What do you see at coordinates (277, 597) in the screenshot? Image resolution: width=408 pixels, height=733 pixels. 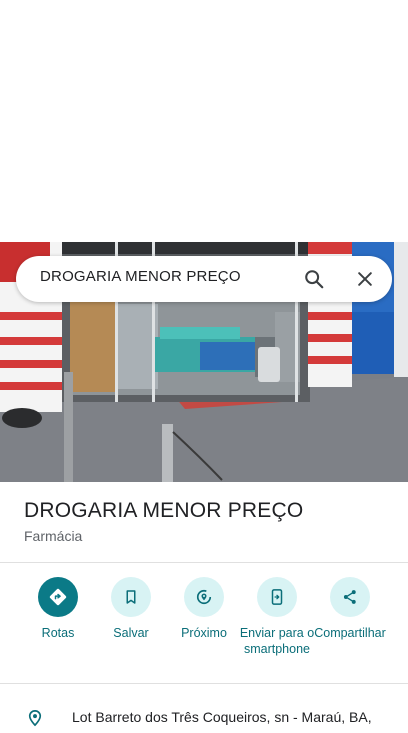 I see `send-to-phone-icon` at bounding box center [277, 597].